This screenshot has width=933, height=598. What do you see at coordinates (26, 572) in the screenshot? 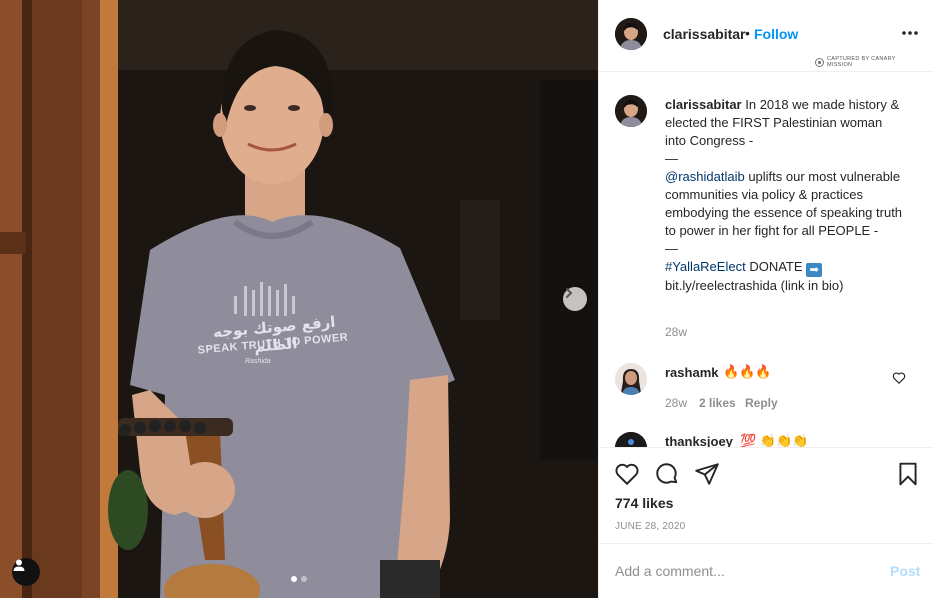
I see `tagged-users-button` at bounding box center [26, 572].